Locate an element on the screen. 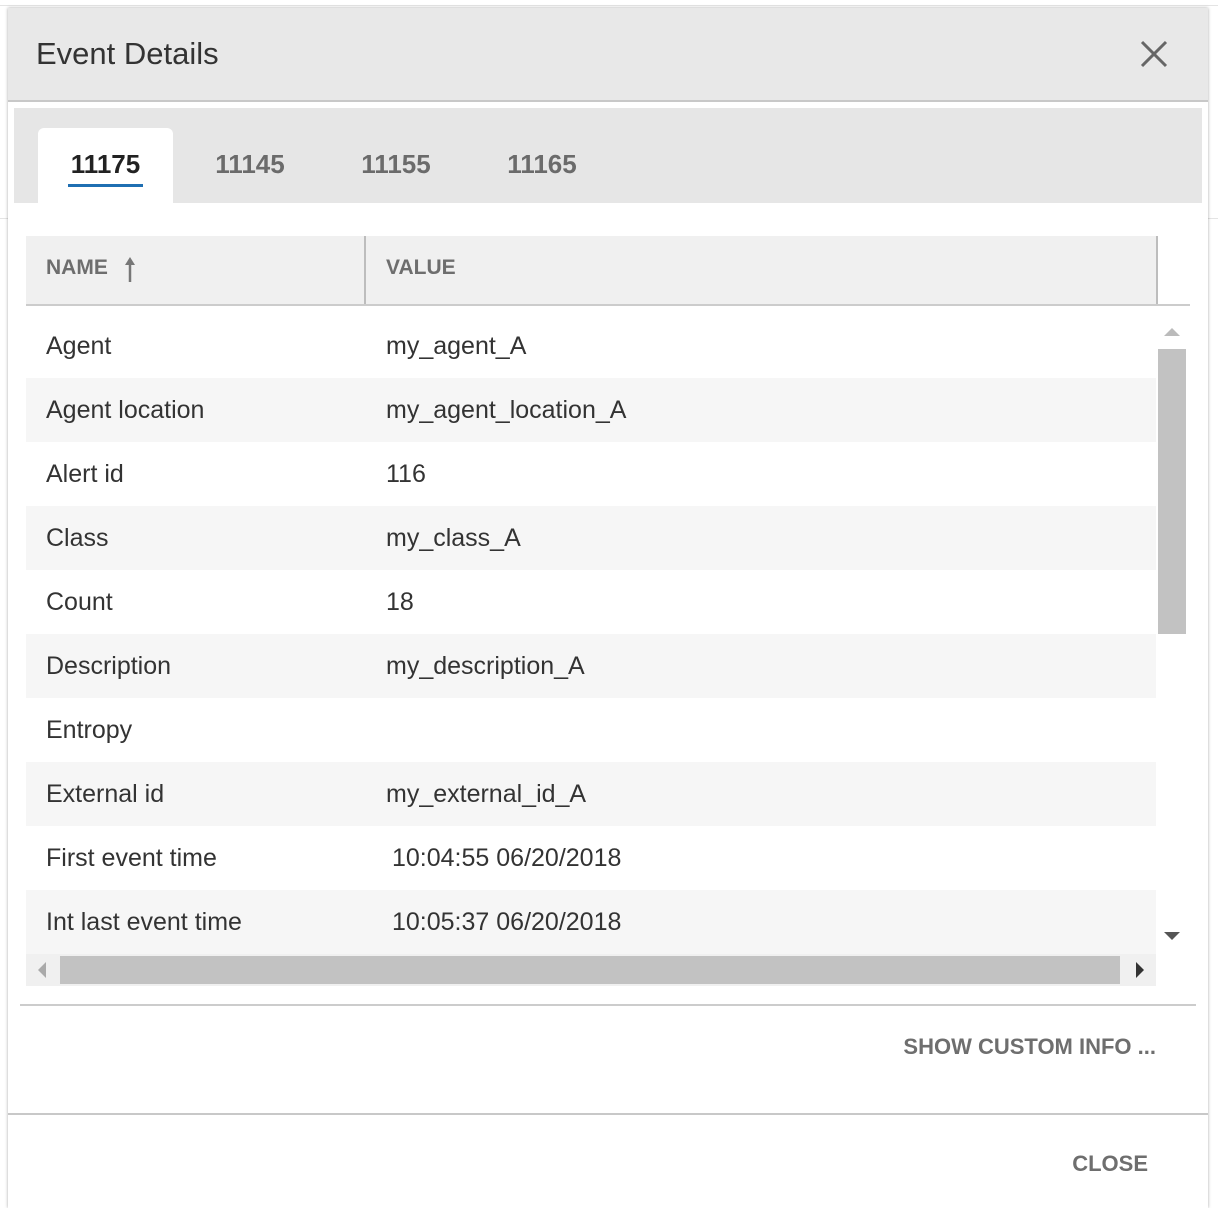  table-row: Agent my_agent_A is located at coordinates (591, 346).